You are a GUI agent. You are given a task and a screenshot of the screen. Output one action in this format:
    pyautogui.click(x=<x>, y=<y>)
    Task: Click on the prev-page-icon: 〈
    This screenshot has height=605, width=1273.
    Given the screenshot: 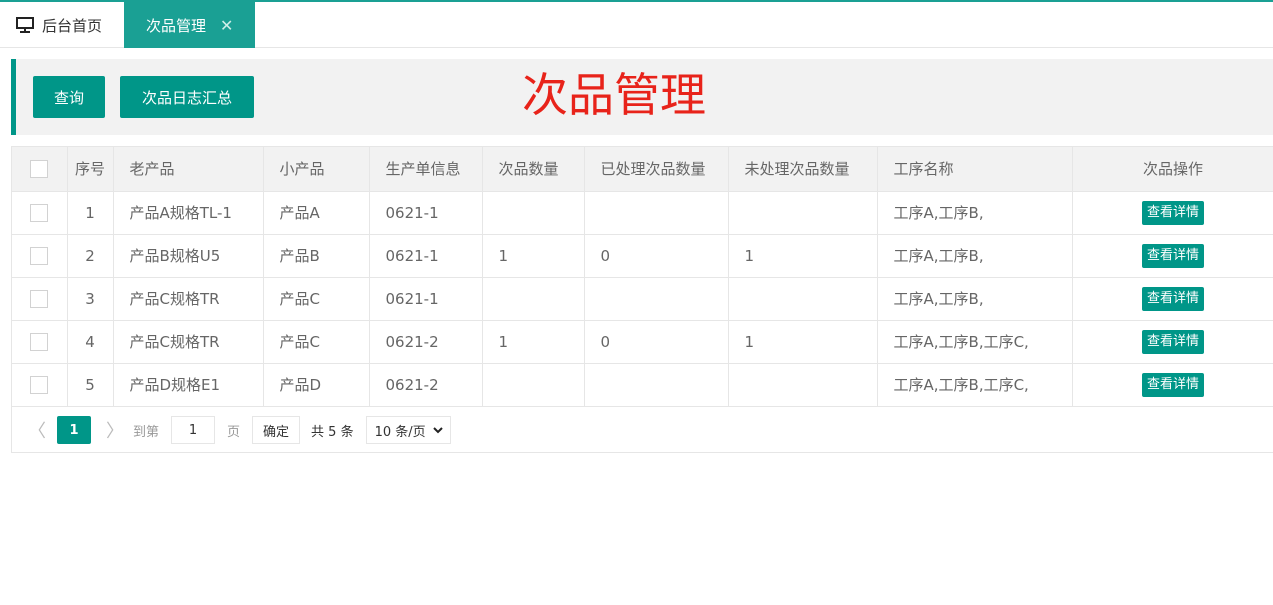 What is the action you would take?
    pyautogui.click(x=37, y=430)
    